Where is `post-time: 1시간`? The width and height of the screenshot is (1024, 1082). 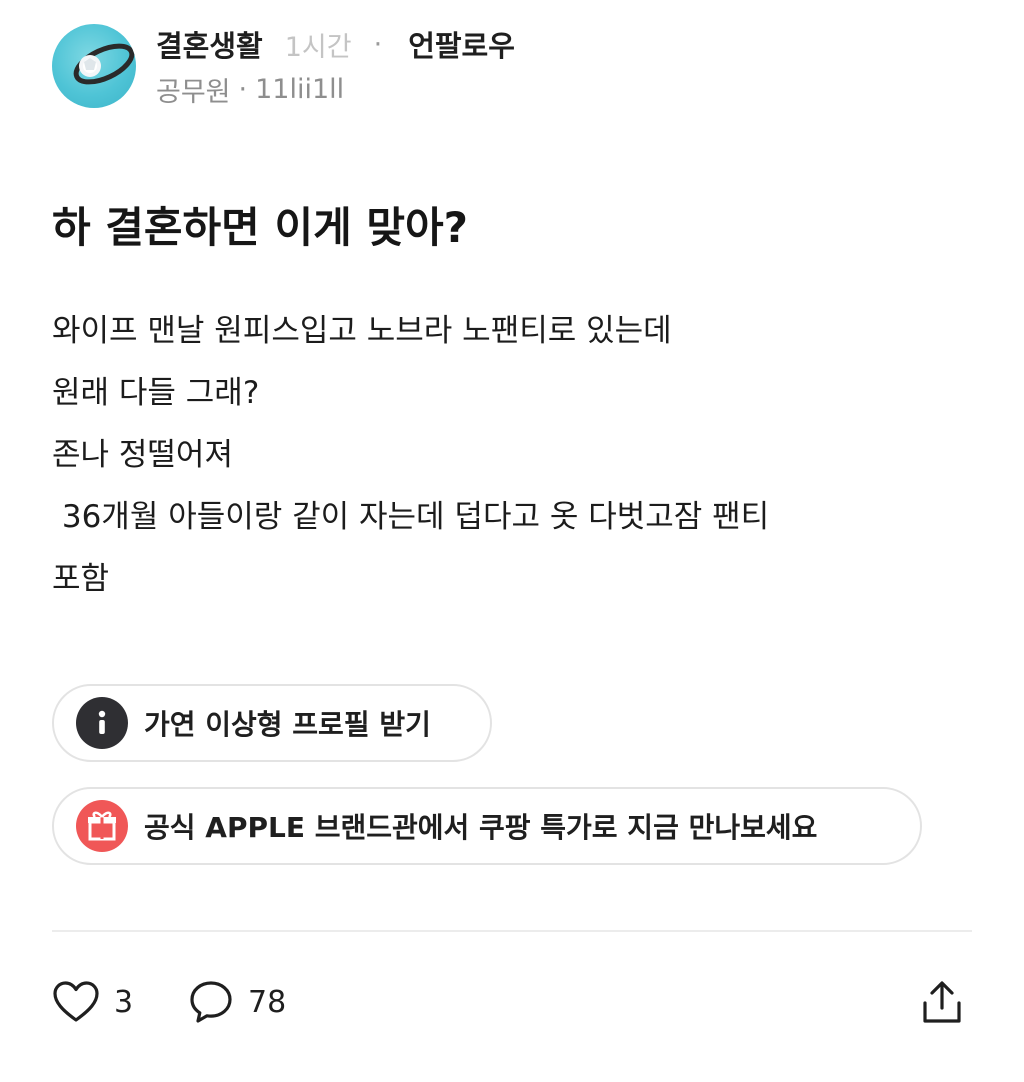
post-time: 1시간 is located at coordinates (318, 47).